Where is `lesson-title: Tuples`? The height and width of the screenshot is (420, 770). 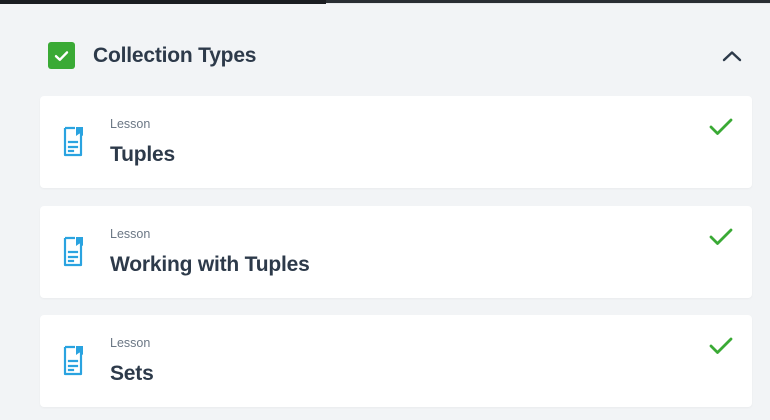
lesson-title: Tuples is located at coordinates (142, 155).